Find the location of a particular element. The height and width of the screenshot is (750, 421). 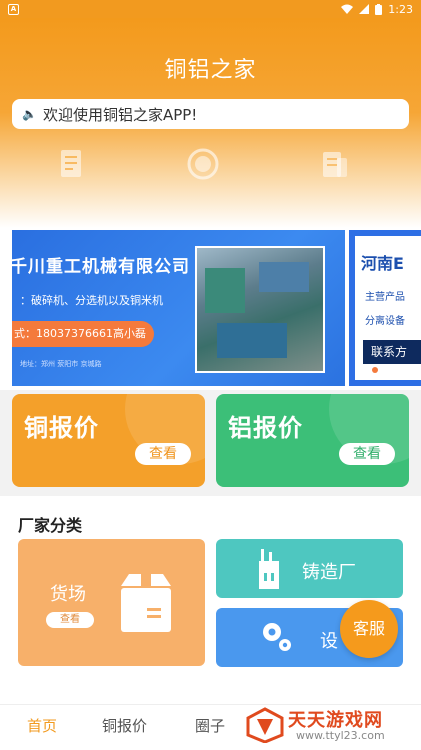

circle-icon is located at coordinates (203, 164).